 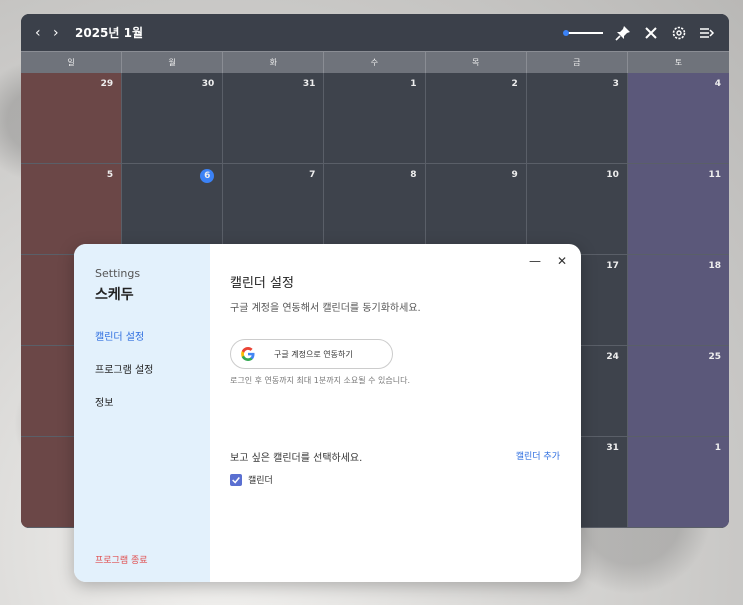 What do you see at coordinates (152, 335) in the screenshot?
I see `sidebar-item-calendar-settings: 캘린더 설정` at bounding box center [152, 335].